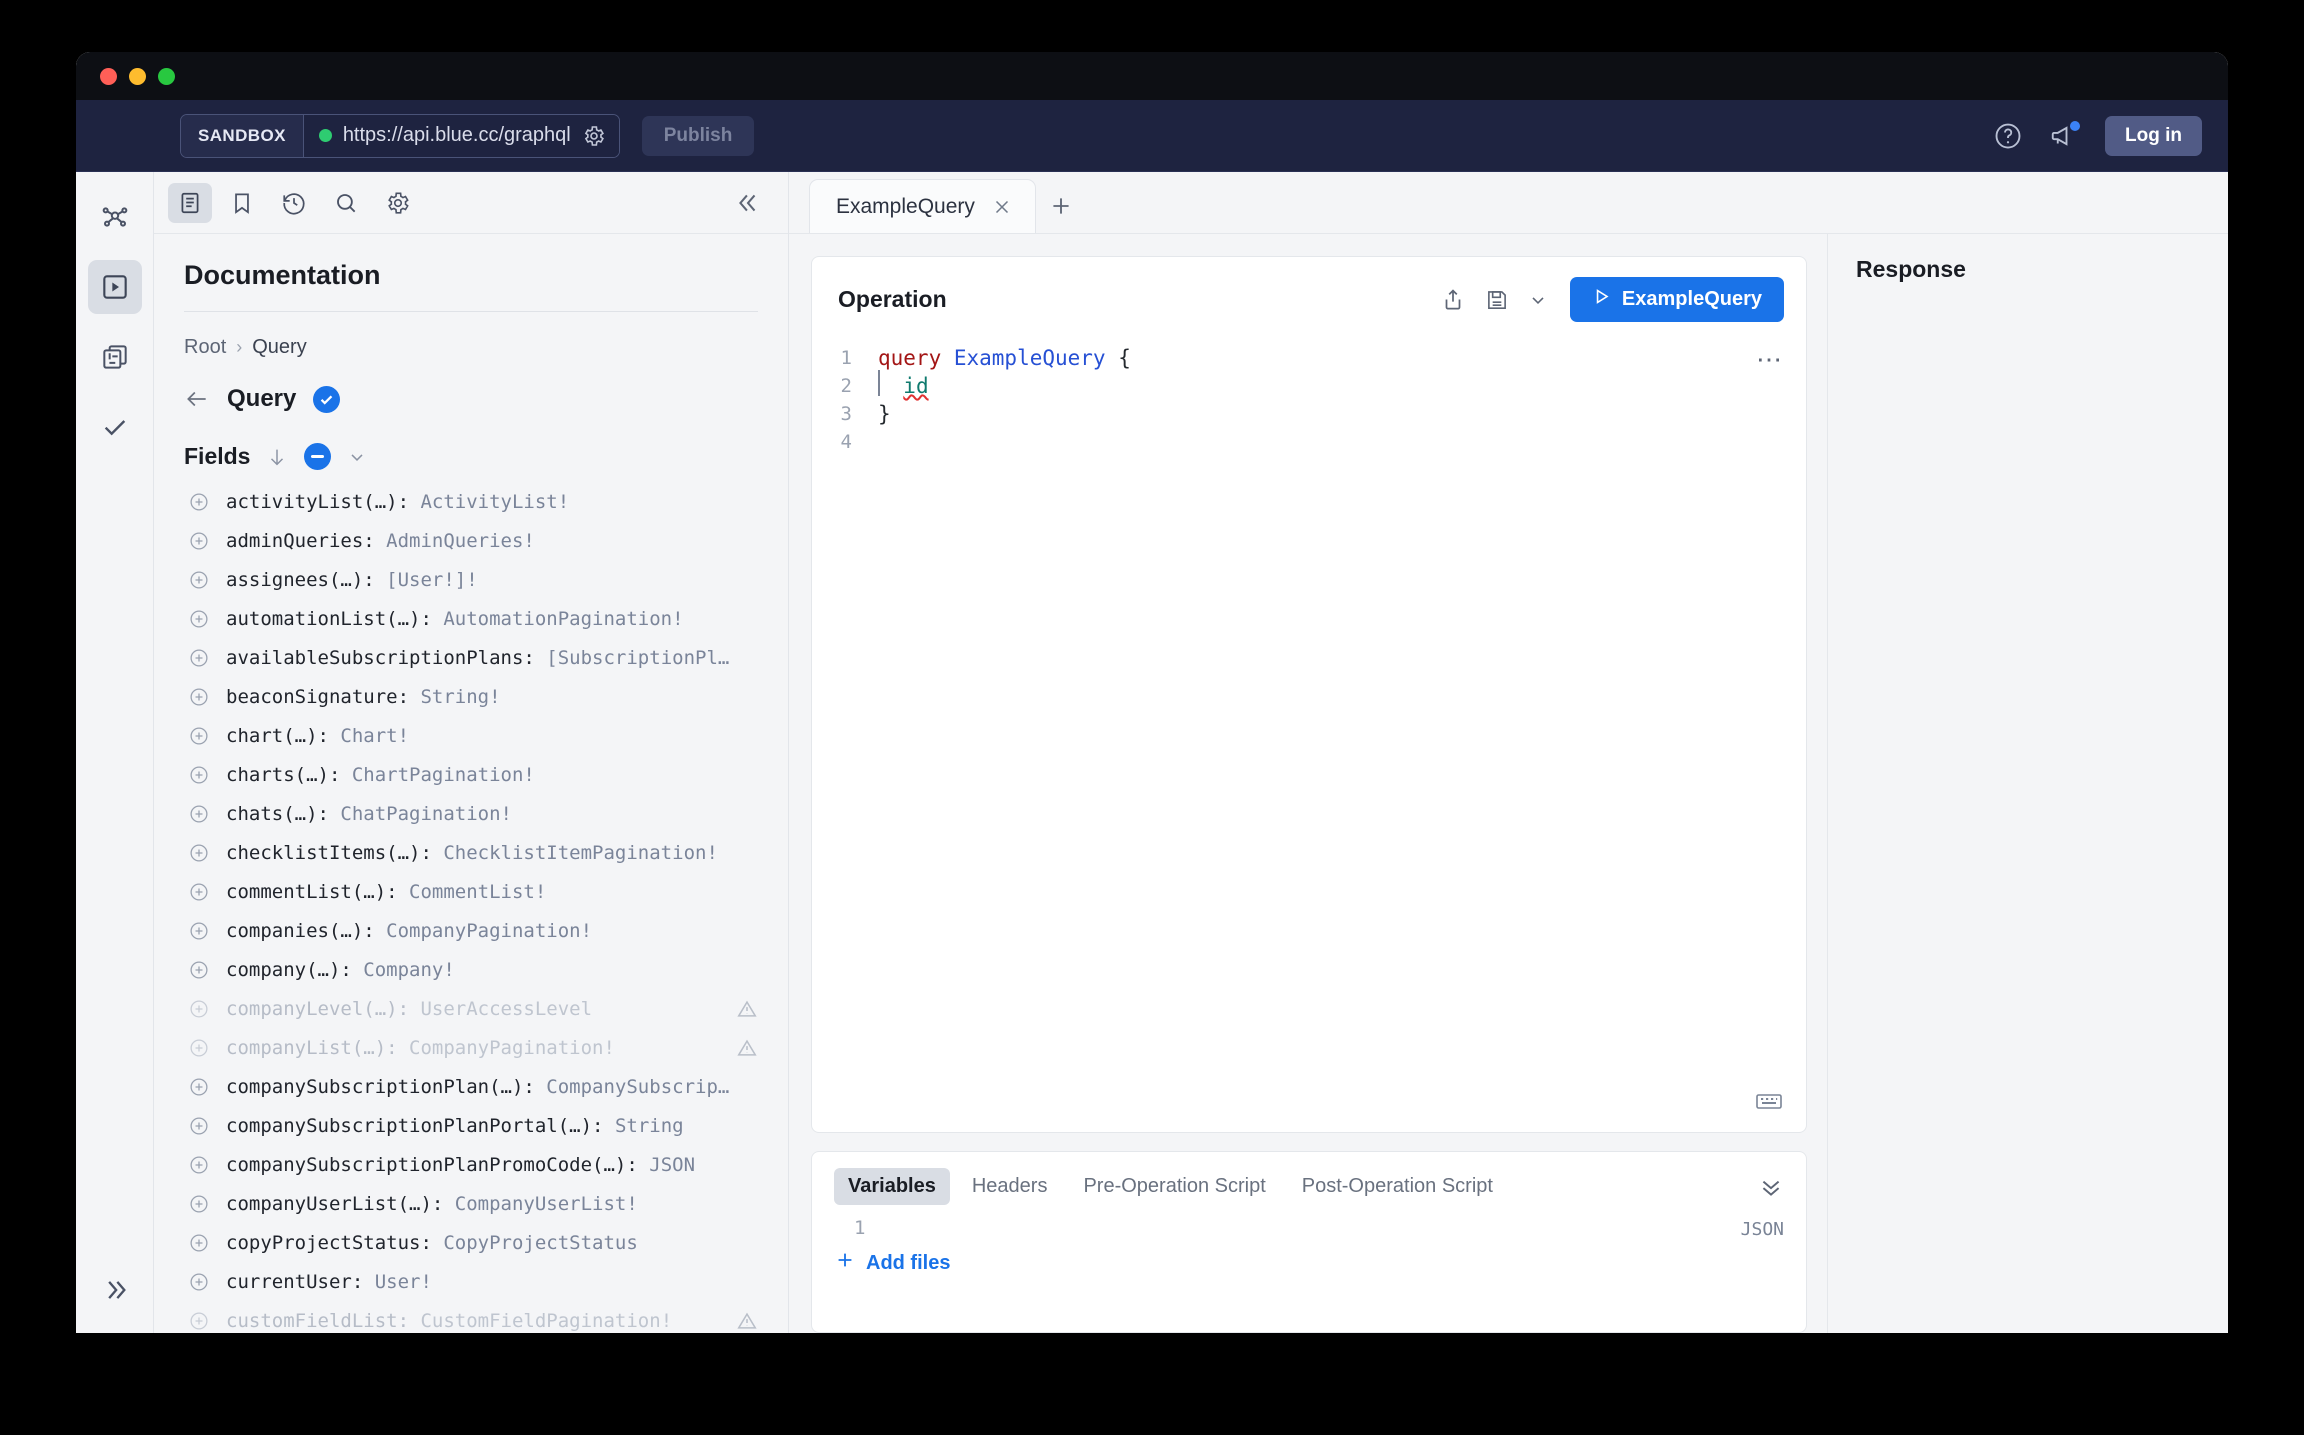  I want to click on variables-body: JSON 1 Add files, so click(1309, 1268).